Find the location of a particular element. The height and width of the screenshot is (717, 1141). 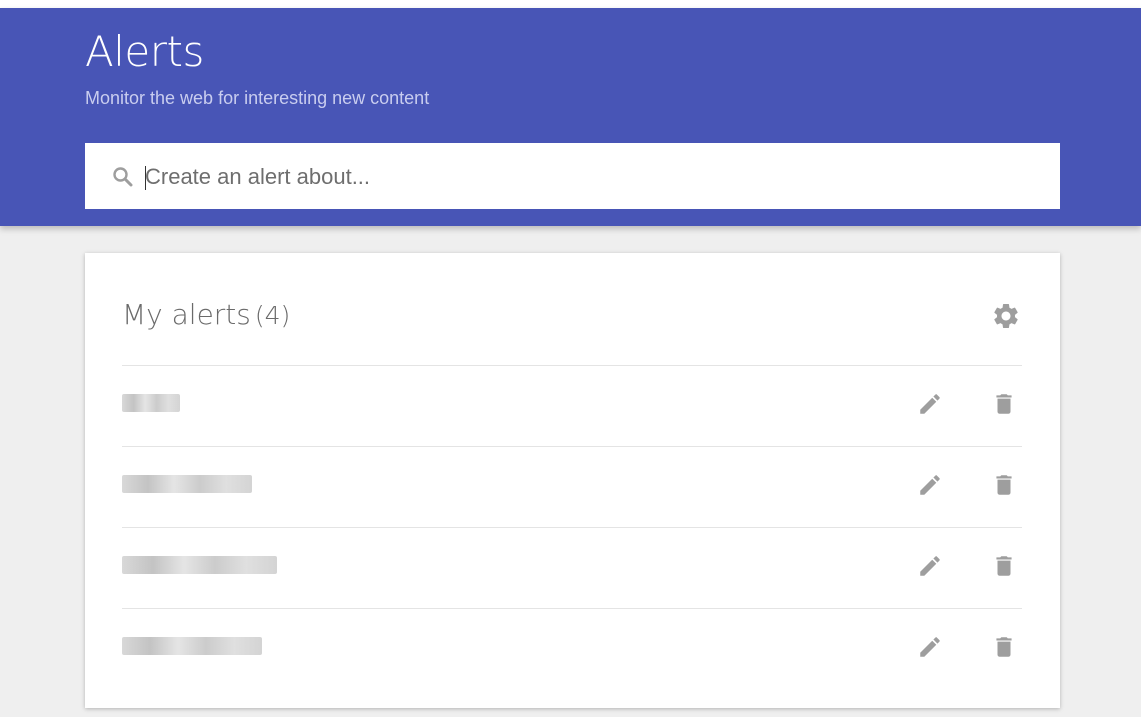

top-strip is located at coordinates (570, 4).